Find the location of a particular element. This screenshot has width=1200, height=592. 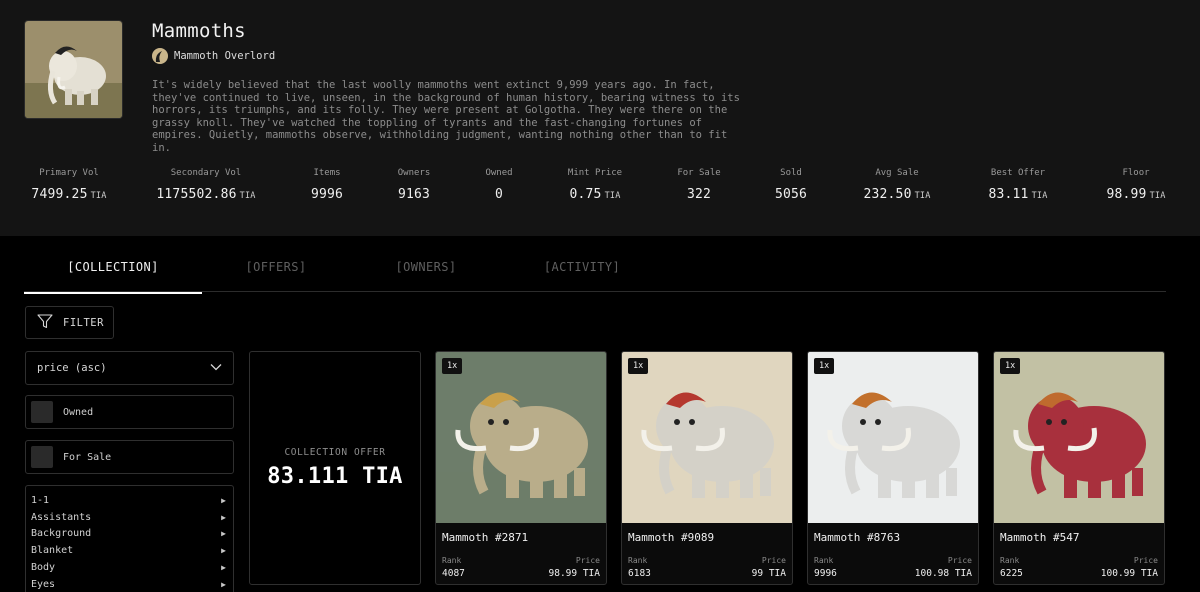

tab-collection: [COLLECTION] is located at coordinates (113, 268).